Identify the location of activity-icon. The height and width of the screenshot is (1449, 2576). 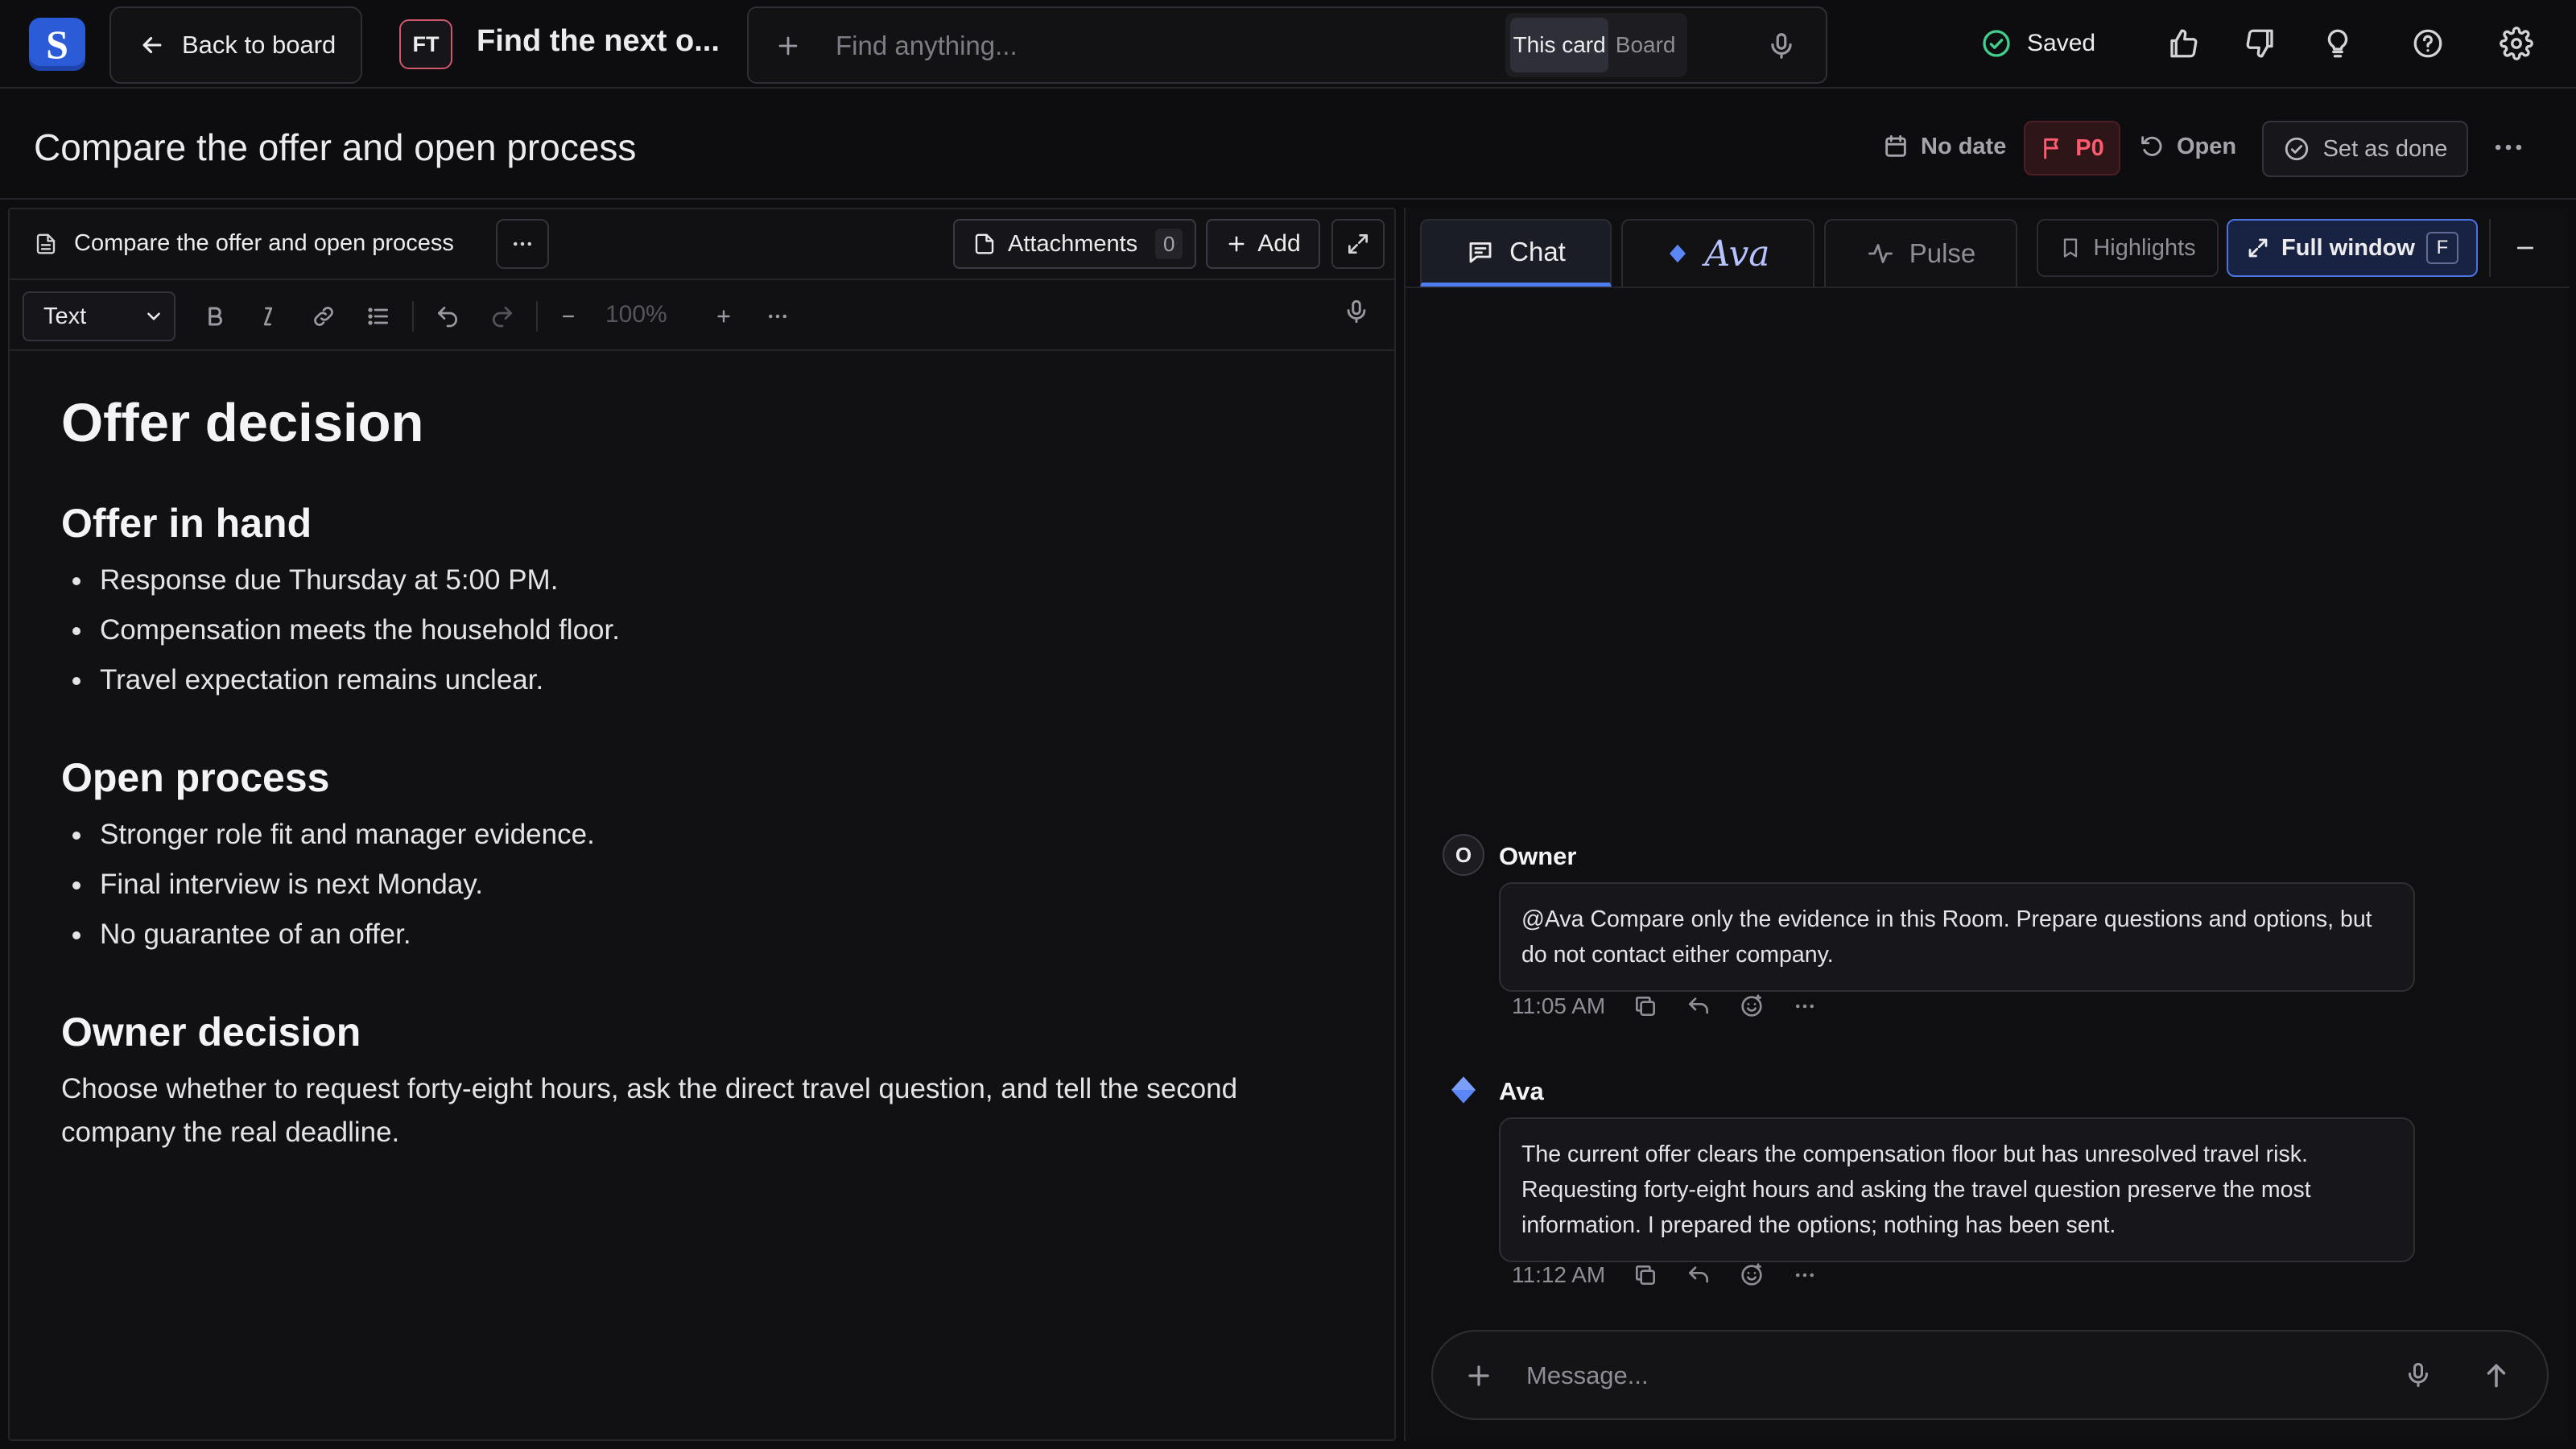
(1880, 253).